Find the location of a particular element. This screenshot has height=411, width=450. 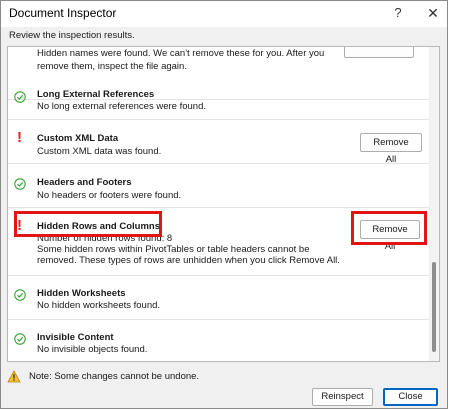

section-title: Headers and Footers is located at coordinates (84, 182).